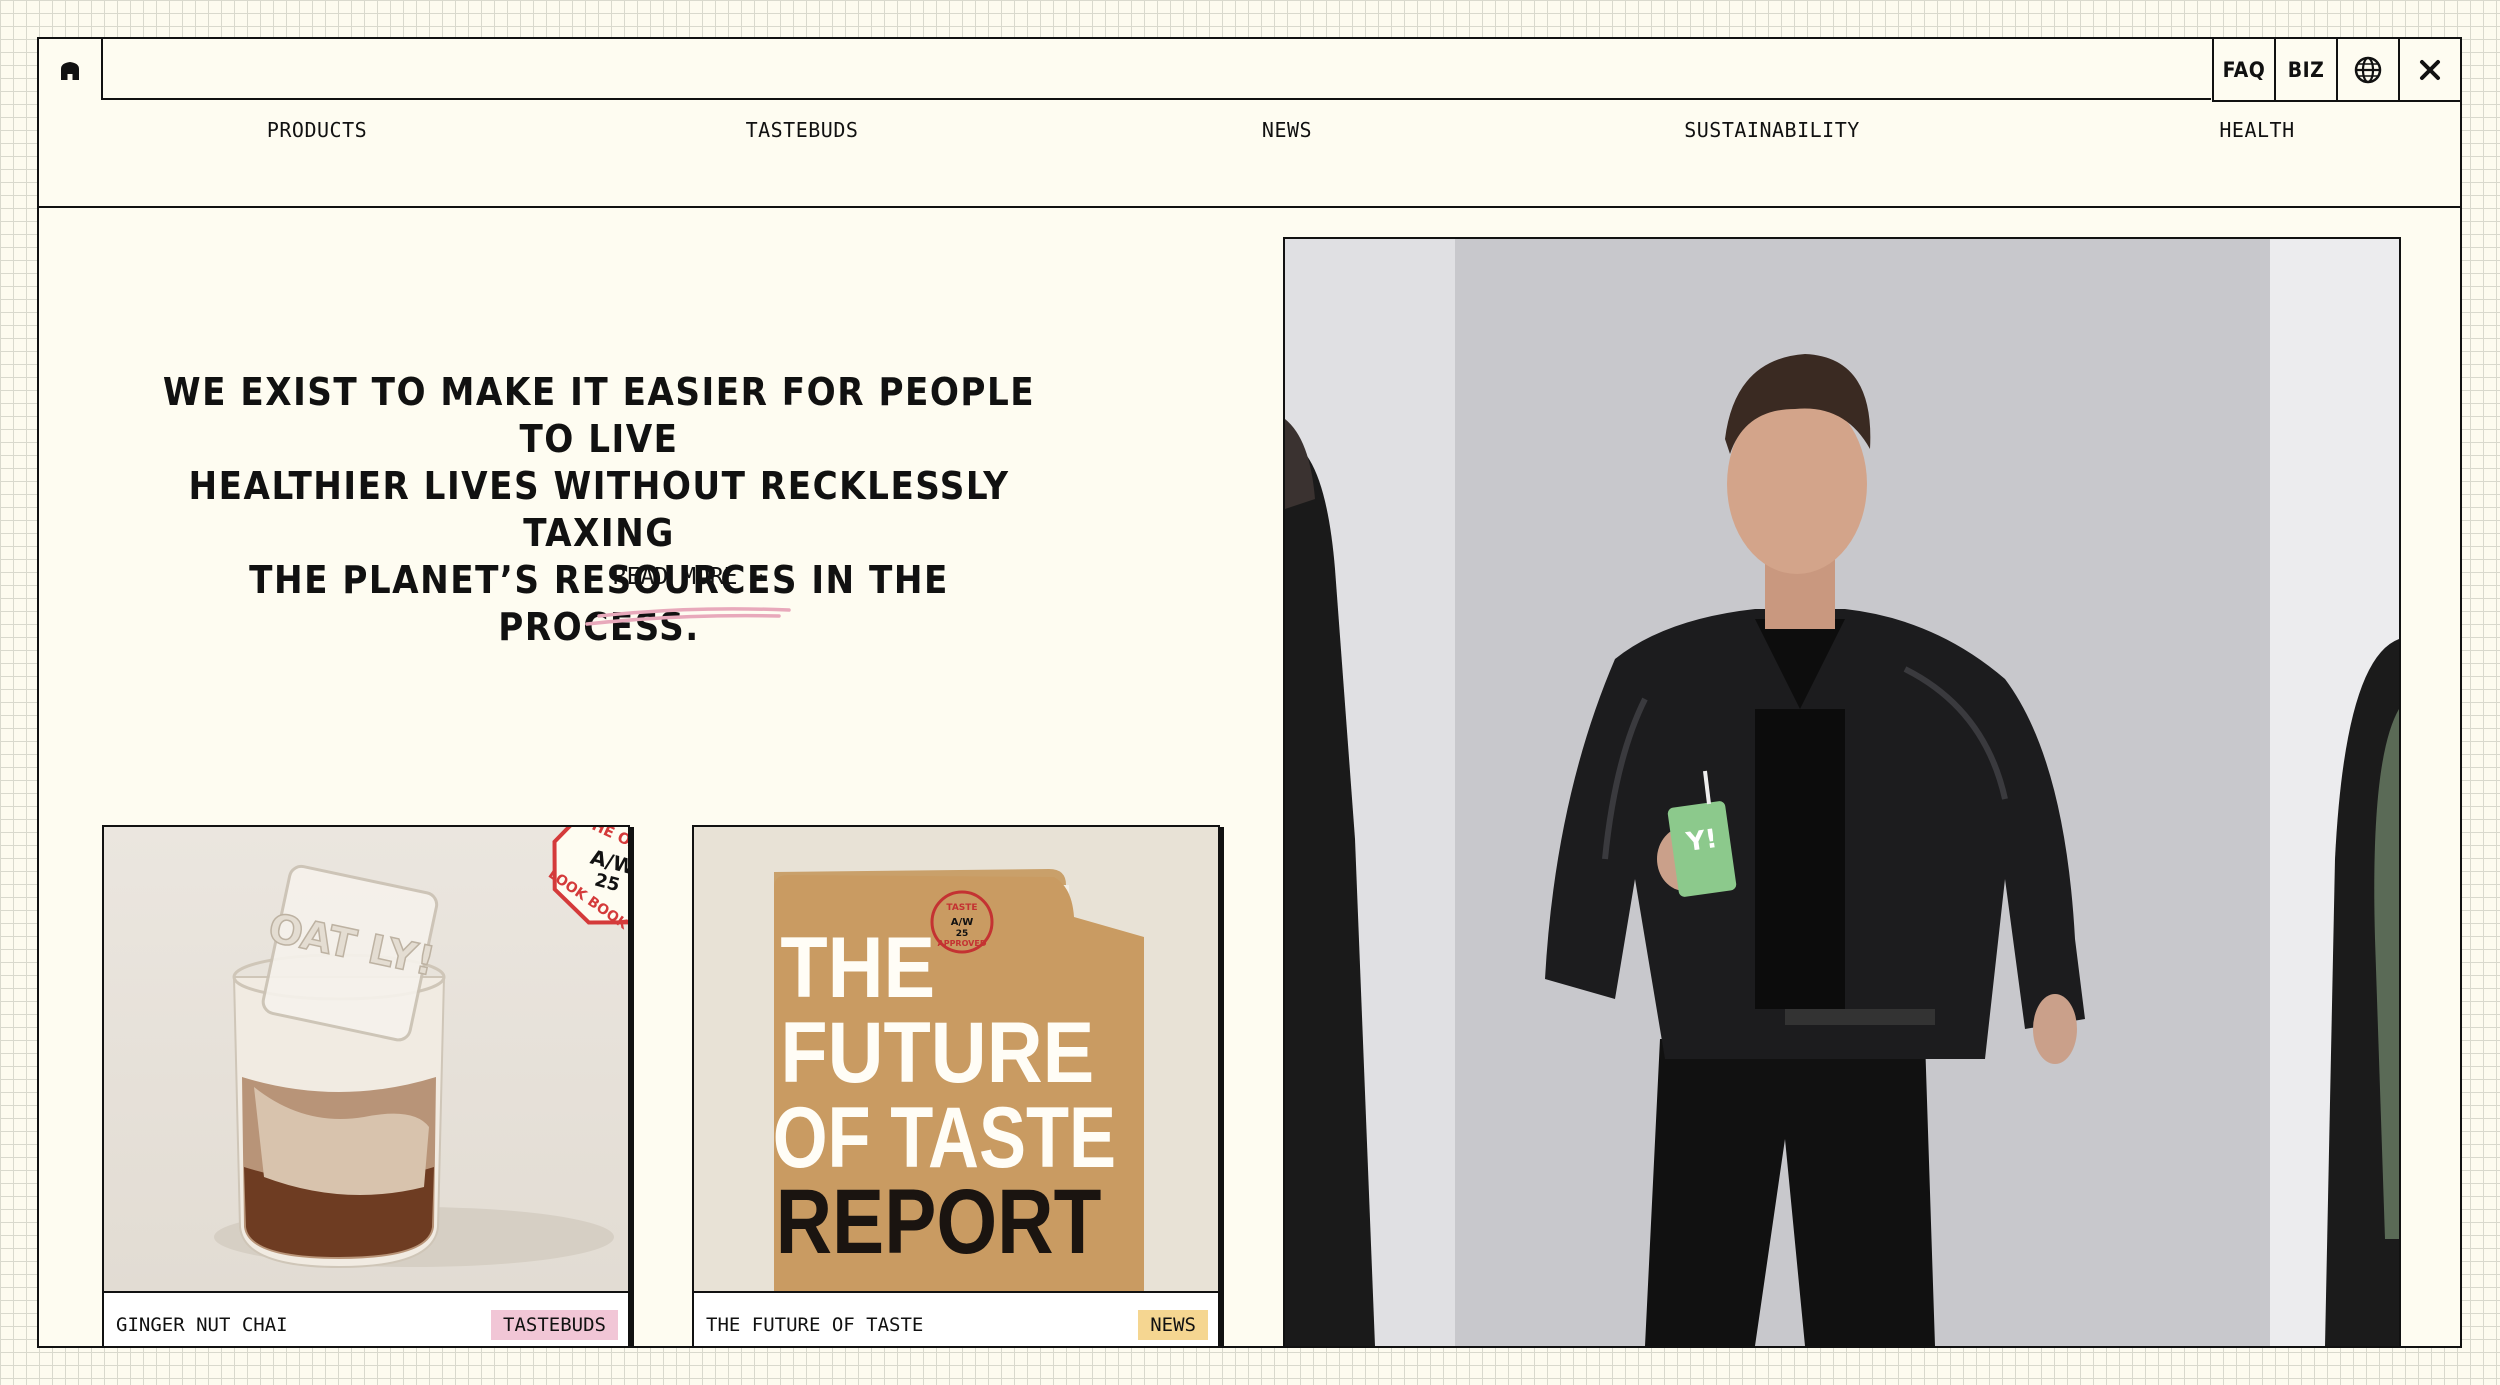 The image size is (2500, 1385). I want to click on nav-label: TASTEBUDS, so click(802, 130).